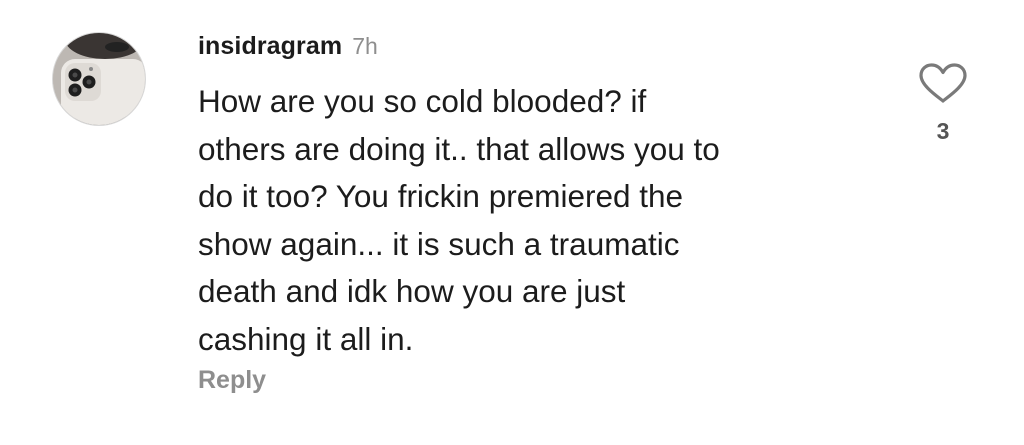  Describe the element at coordinates (232, 380) in the screenshot. I see `reply-button: Reply` at that location.